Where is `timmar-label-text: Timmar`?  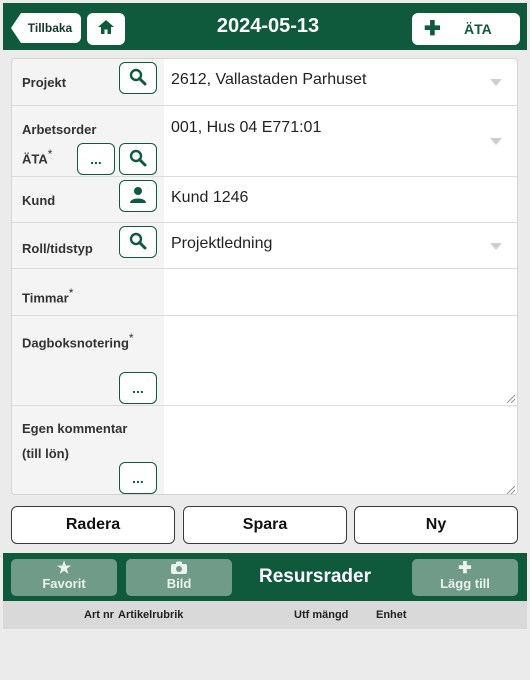
timmar-label-text: Timmar is located at coordinates (45, 298).